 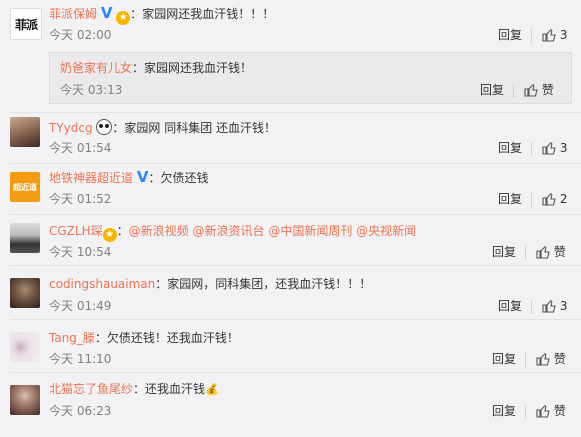 I want to click on sub-reply: 奶爸家有儿女：家园网还我血汗钱！ 今天 03:13 回复 赞, so click(x=310, y=78).